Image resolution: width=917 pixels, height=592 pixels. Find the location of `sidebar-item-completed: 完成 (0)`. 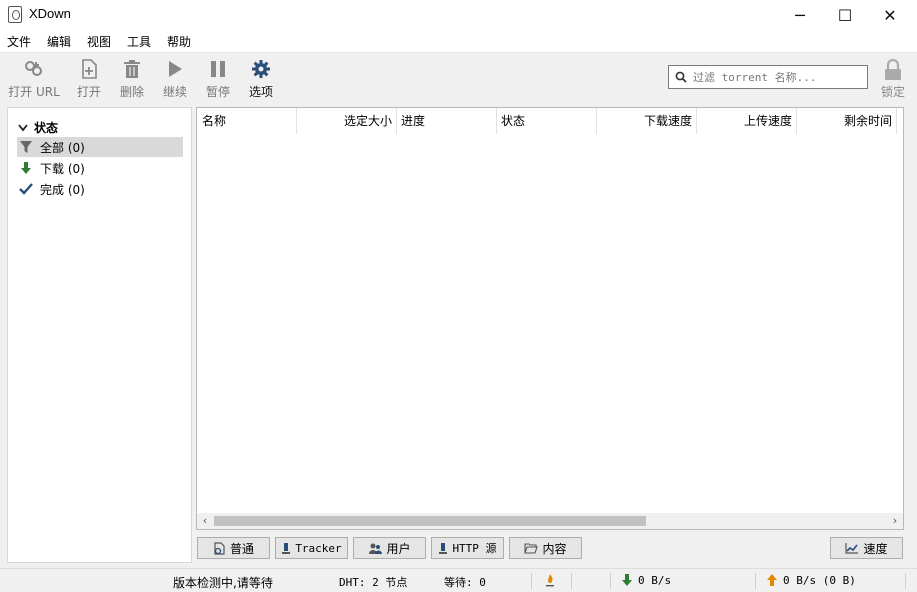

sidebar-item-completed: 完成 (0) is located at coordinates (100, 189).